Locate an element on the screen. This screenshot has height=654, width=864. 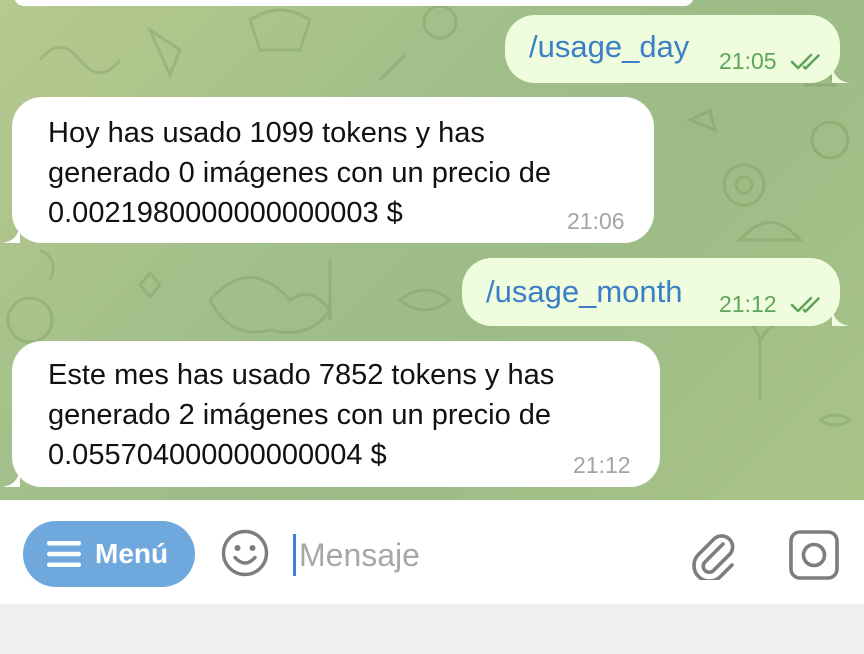
previous-message-edge is located at coordinates (354, 3).